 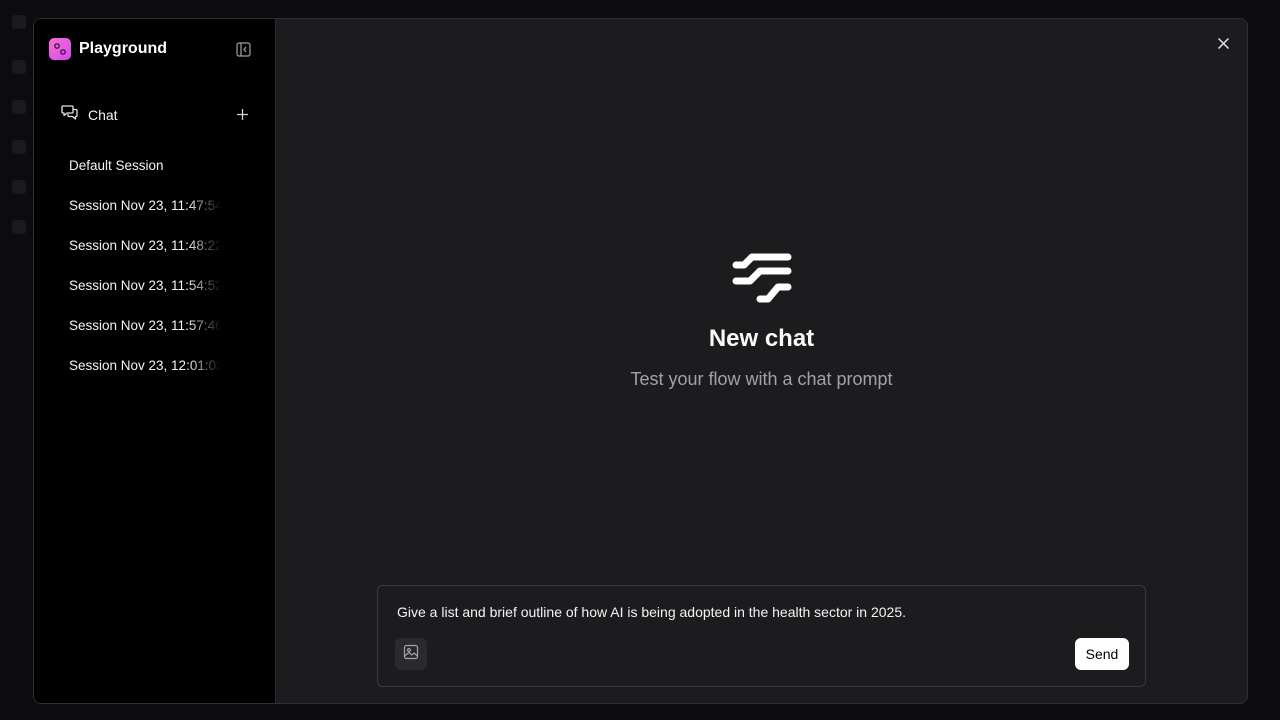 What do you see at coordinates (123, 48) in the screenshot?
I see `sidebar-title: Playground` at bounding box center [123, 48].